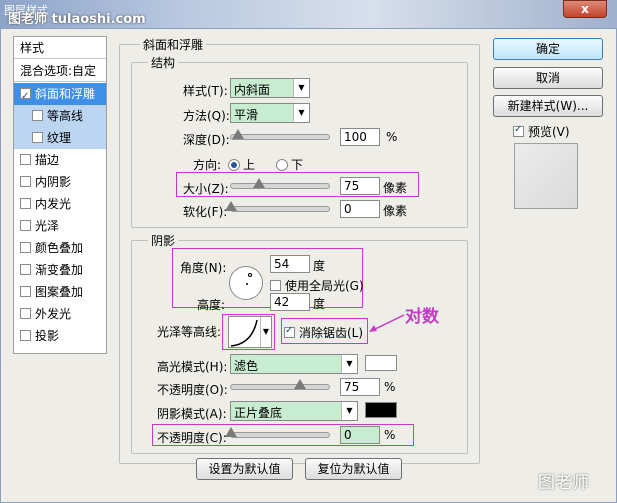 Image resolution: width=617 pixels, height=503 pixels. What do you see at coordinates (324, 286) in the screenshot?
I see `global-light-label: 使用全局光(G)` at bounding box center [324, 286].